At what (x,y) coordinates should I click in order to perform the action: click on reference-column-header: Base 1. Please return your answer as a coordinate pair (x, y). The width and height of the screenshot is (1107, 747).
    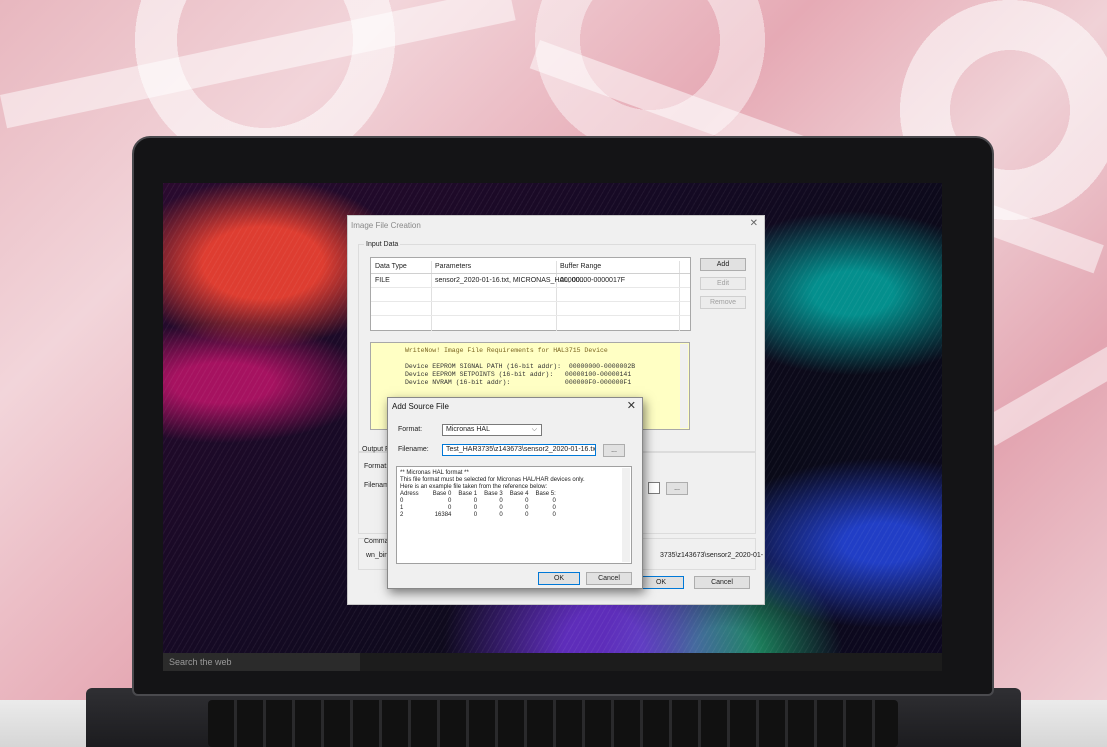
    Looking at the image, I should click on (468, 494).